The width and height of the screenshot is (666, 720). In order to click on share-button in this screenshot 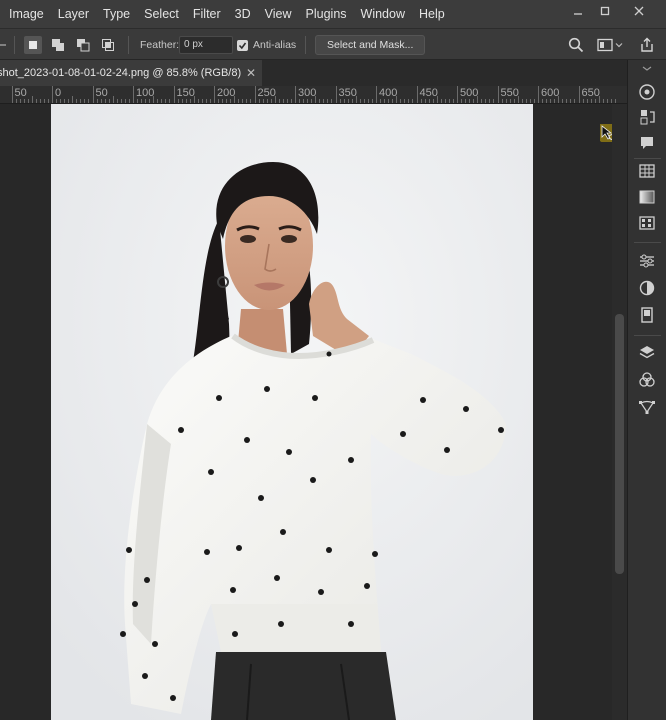, I will do `click(647, 45)`.